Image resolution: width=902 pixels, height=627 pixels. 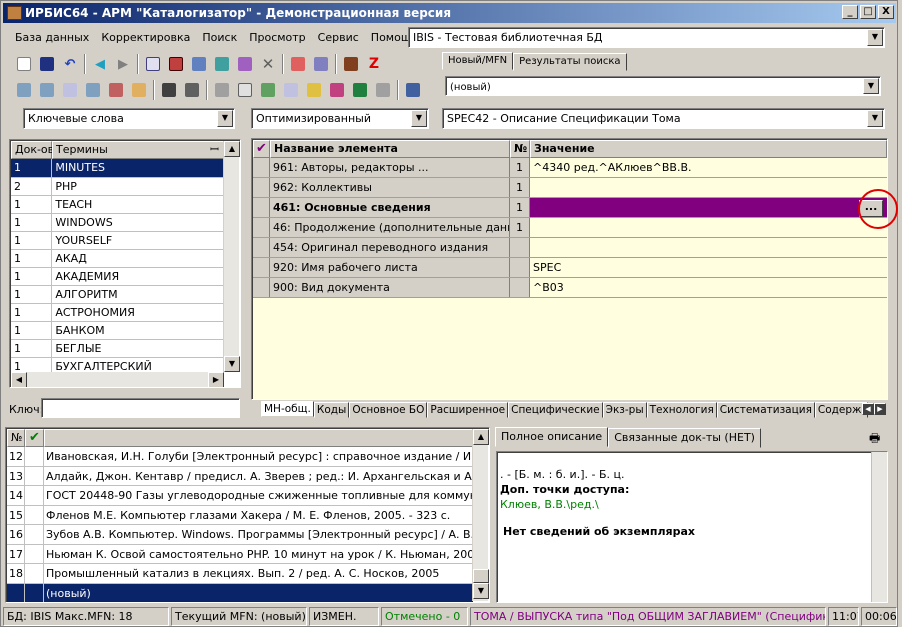 What do you see at coordinates (684, 438) in the screenshot?
I see `tab-related-docs: Связанные док-ты (НЕТ)` at bounding box center [684, 438].